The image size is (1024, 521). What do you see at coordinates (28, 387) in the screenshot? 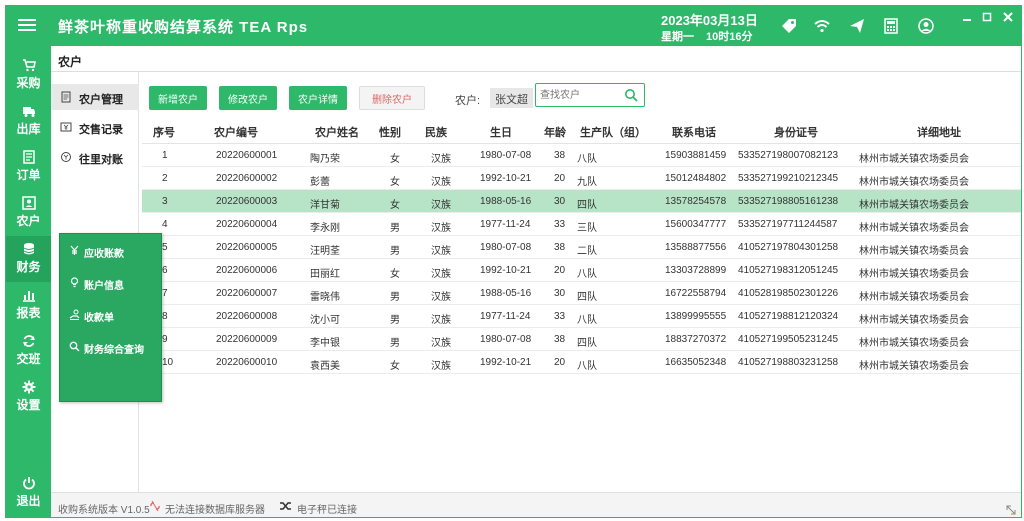
I see `gear-icon` at bounding box center [28, 387].